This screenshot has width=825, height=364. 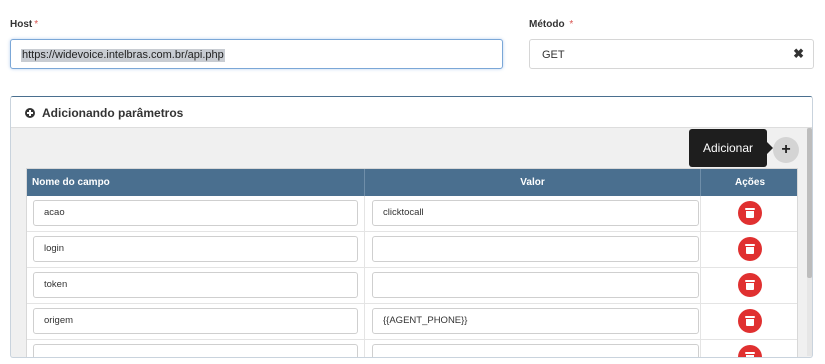 What do you see at coordinates (551, 24) in the screenshot?
I see `method-label: Método *` at bounding box center [551, 24].